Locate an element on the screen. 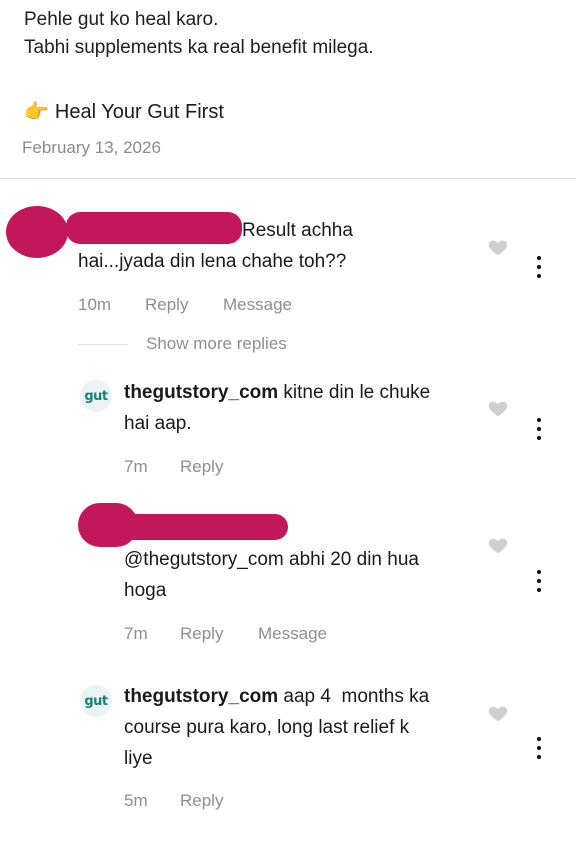  cta-text: Heal Your Gut First is located at coordinates (139, 112).